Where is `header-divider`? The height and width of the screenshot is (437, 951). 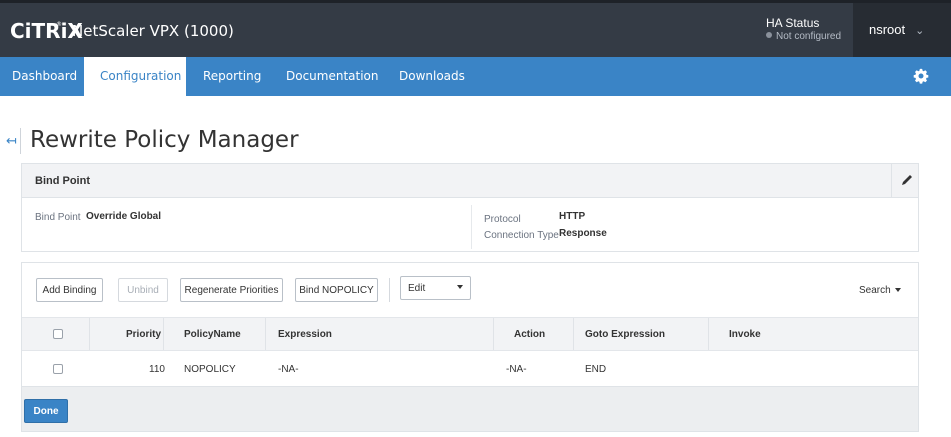
header-divider is located at coordinates (891, 180).